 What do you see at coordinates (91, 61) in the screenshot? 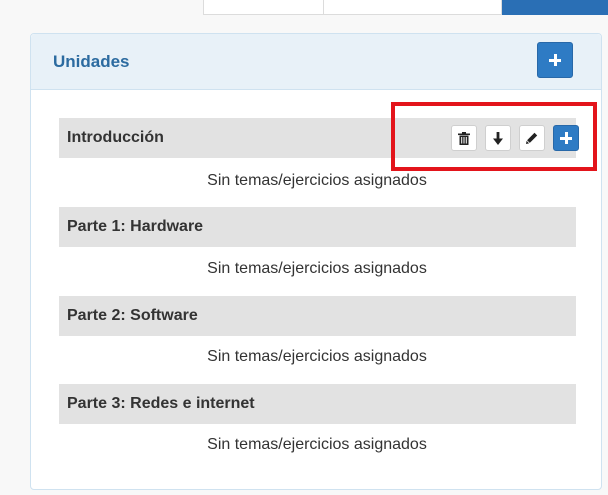
I see `panel-title: Unidades` at bounding box center [91, 61].